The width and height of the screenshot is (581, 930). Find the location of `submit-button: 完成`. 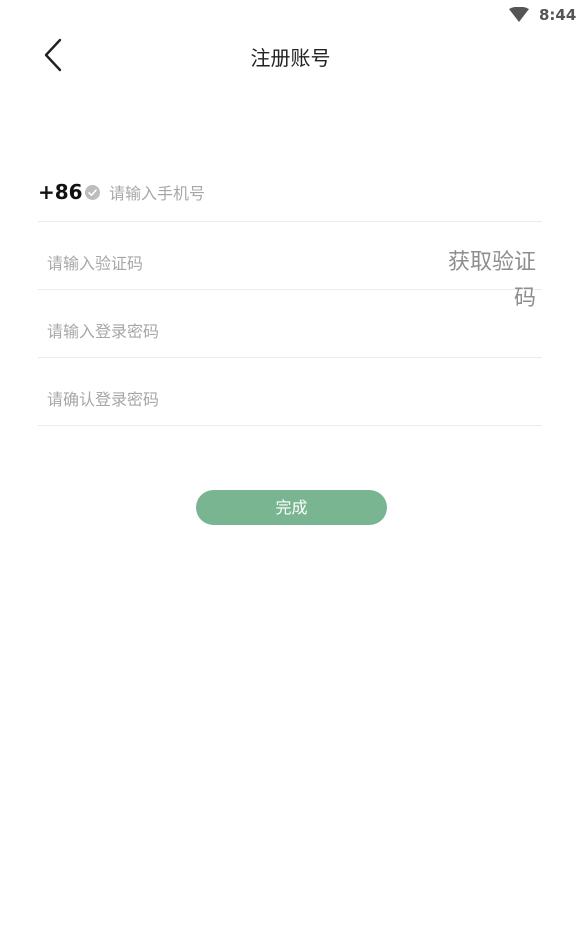

submit-button: 完成 is located at coordinates (291, 507).